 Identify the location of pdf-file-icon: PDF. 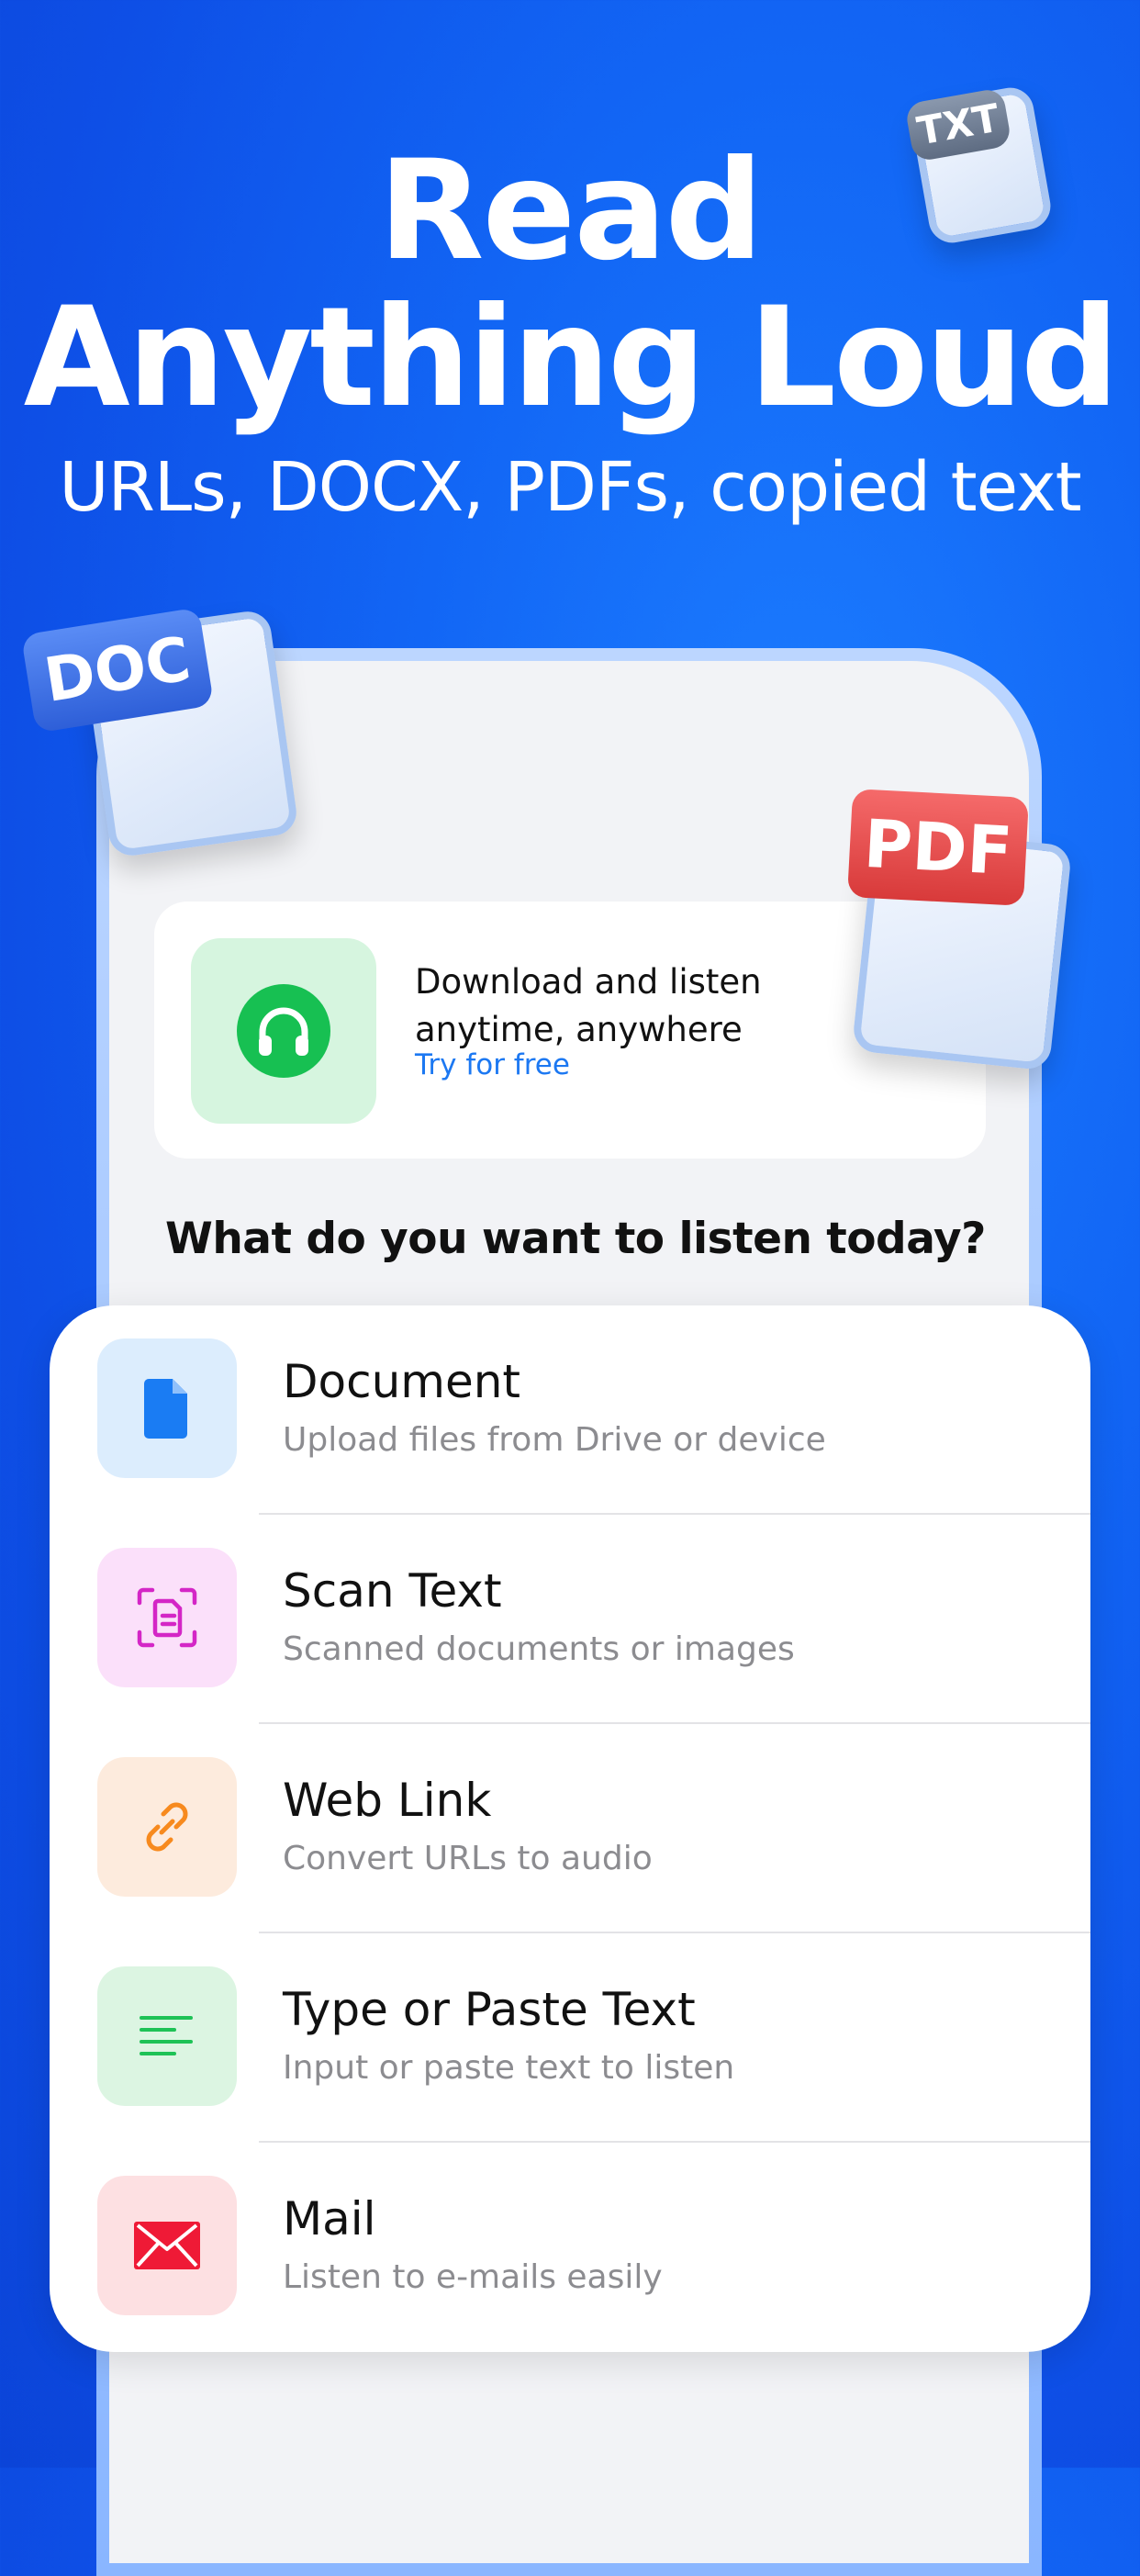
(972, 927).